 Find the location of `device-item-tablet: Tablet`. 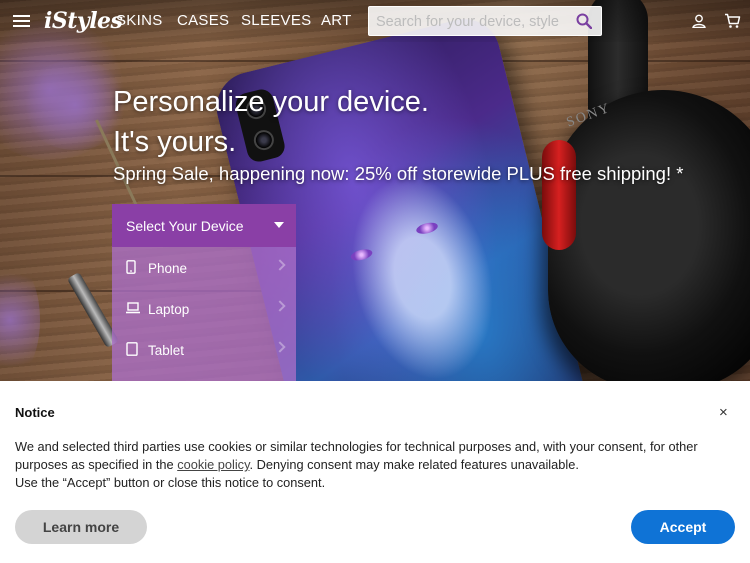

device-item-tablet: Tablet is located at coordinates (204, 349).